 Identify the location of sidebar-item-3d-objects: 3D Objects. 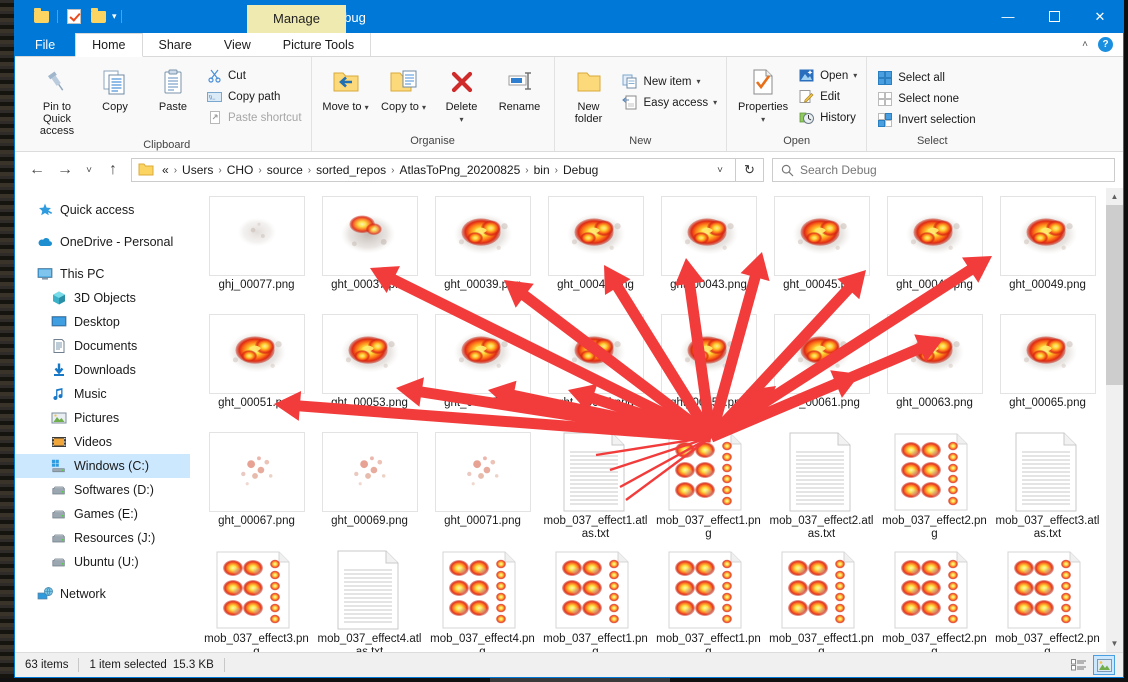
(102, 298).